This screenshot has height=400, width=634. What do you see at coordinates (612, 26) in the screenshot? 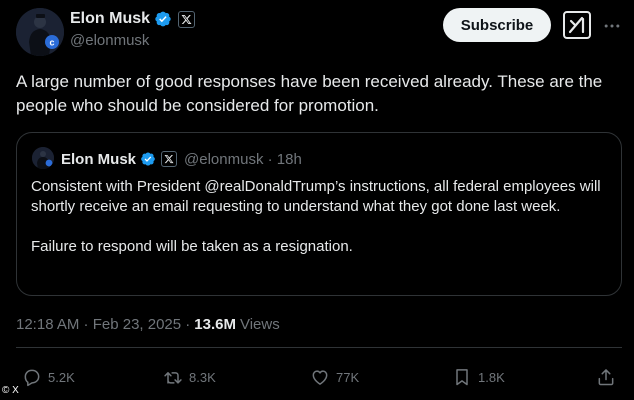
I see `more-icon` at bounding box center [612, 26].